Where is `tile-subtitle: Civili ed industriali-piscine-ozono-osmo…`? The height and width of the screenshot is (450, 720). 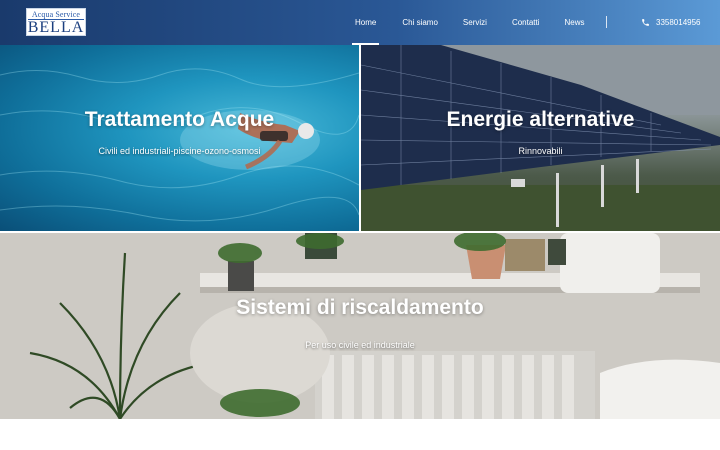
tile-subtitle: Civili ed industriali-piscine-ozono-osmo… is located at coordinates (179, 151).